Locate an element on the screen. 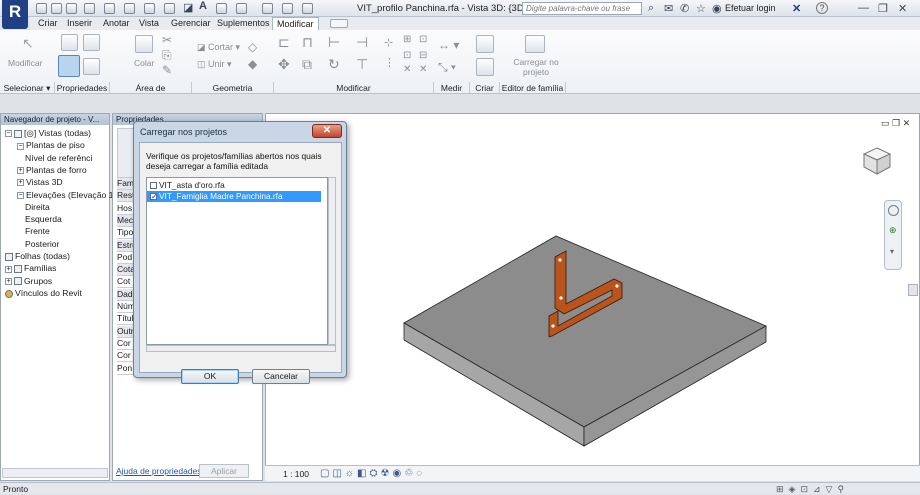 Image resolution: width=920 pixels, height=495 pixels. favorites-star-icon: ☆ is located at coordinates (701, 8).